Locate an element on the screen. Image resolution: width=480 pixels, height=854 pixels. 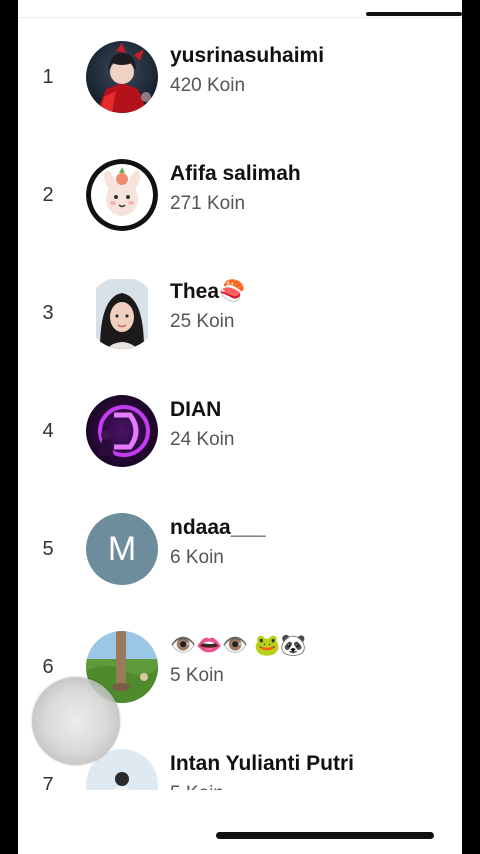
leaderboard-row: 5 M ndaaa___ 6 Koin is located at coordinates (240, 549).